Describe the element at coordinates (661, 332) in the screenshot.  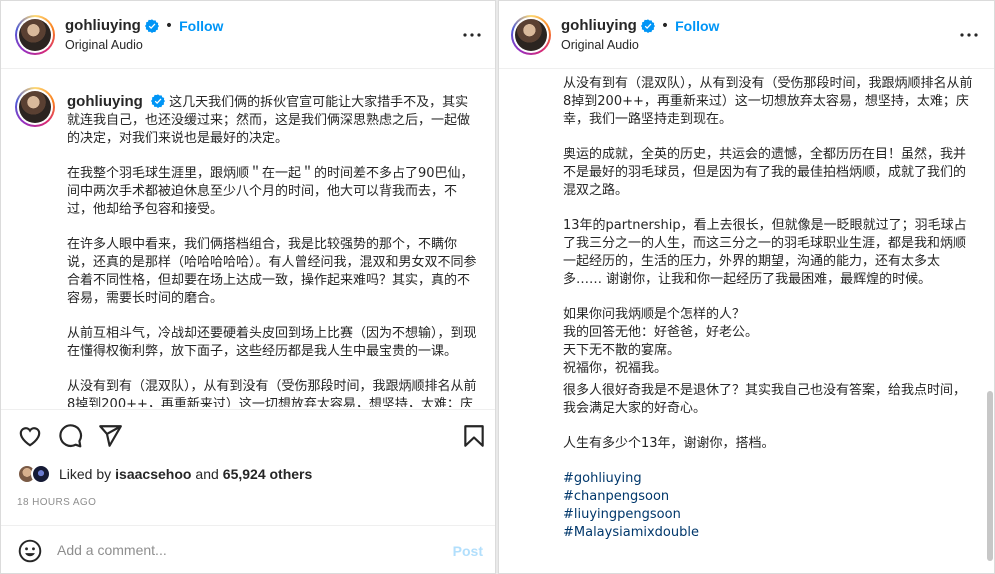
I see `caption-line: 我的回答无他：好爸爸，好老公。` at that location.